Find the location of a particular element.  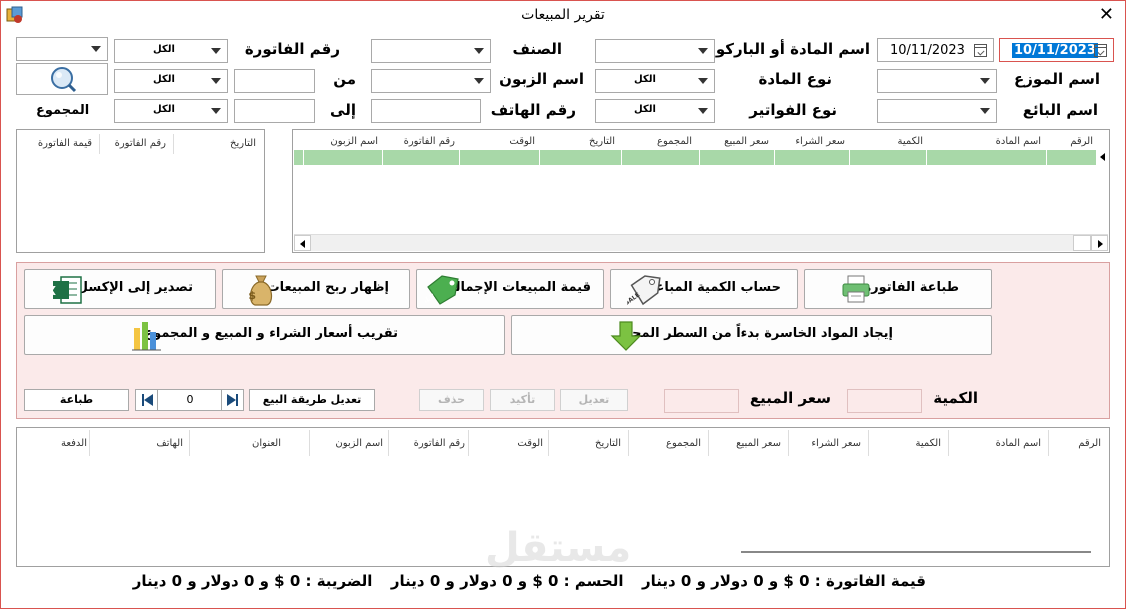

export-excel-button: تصدير إلى الإكسل X is located at coordinates (120, 289).